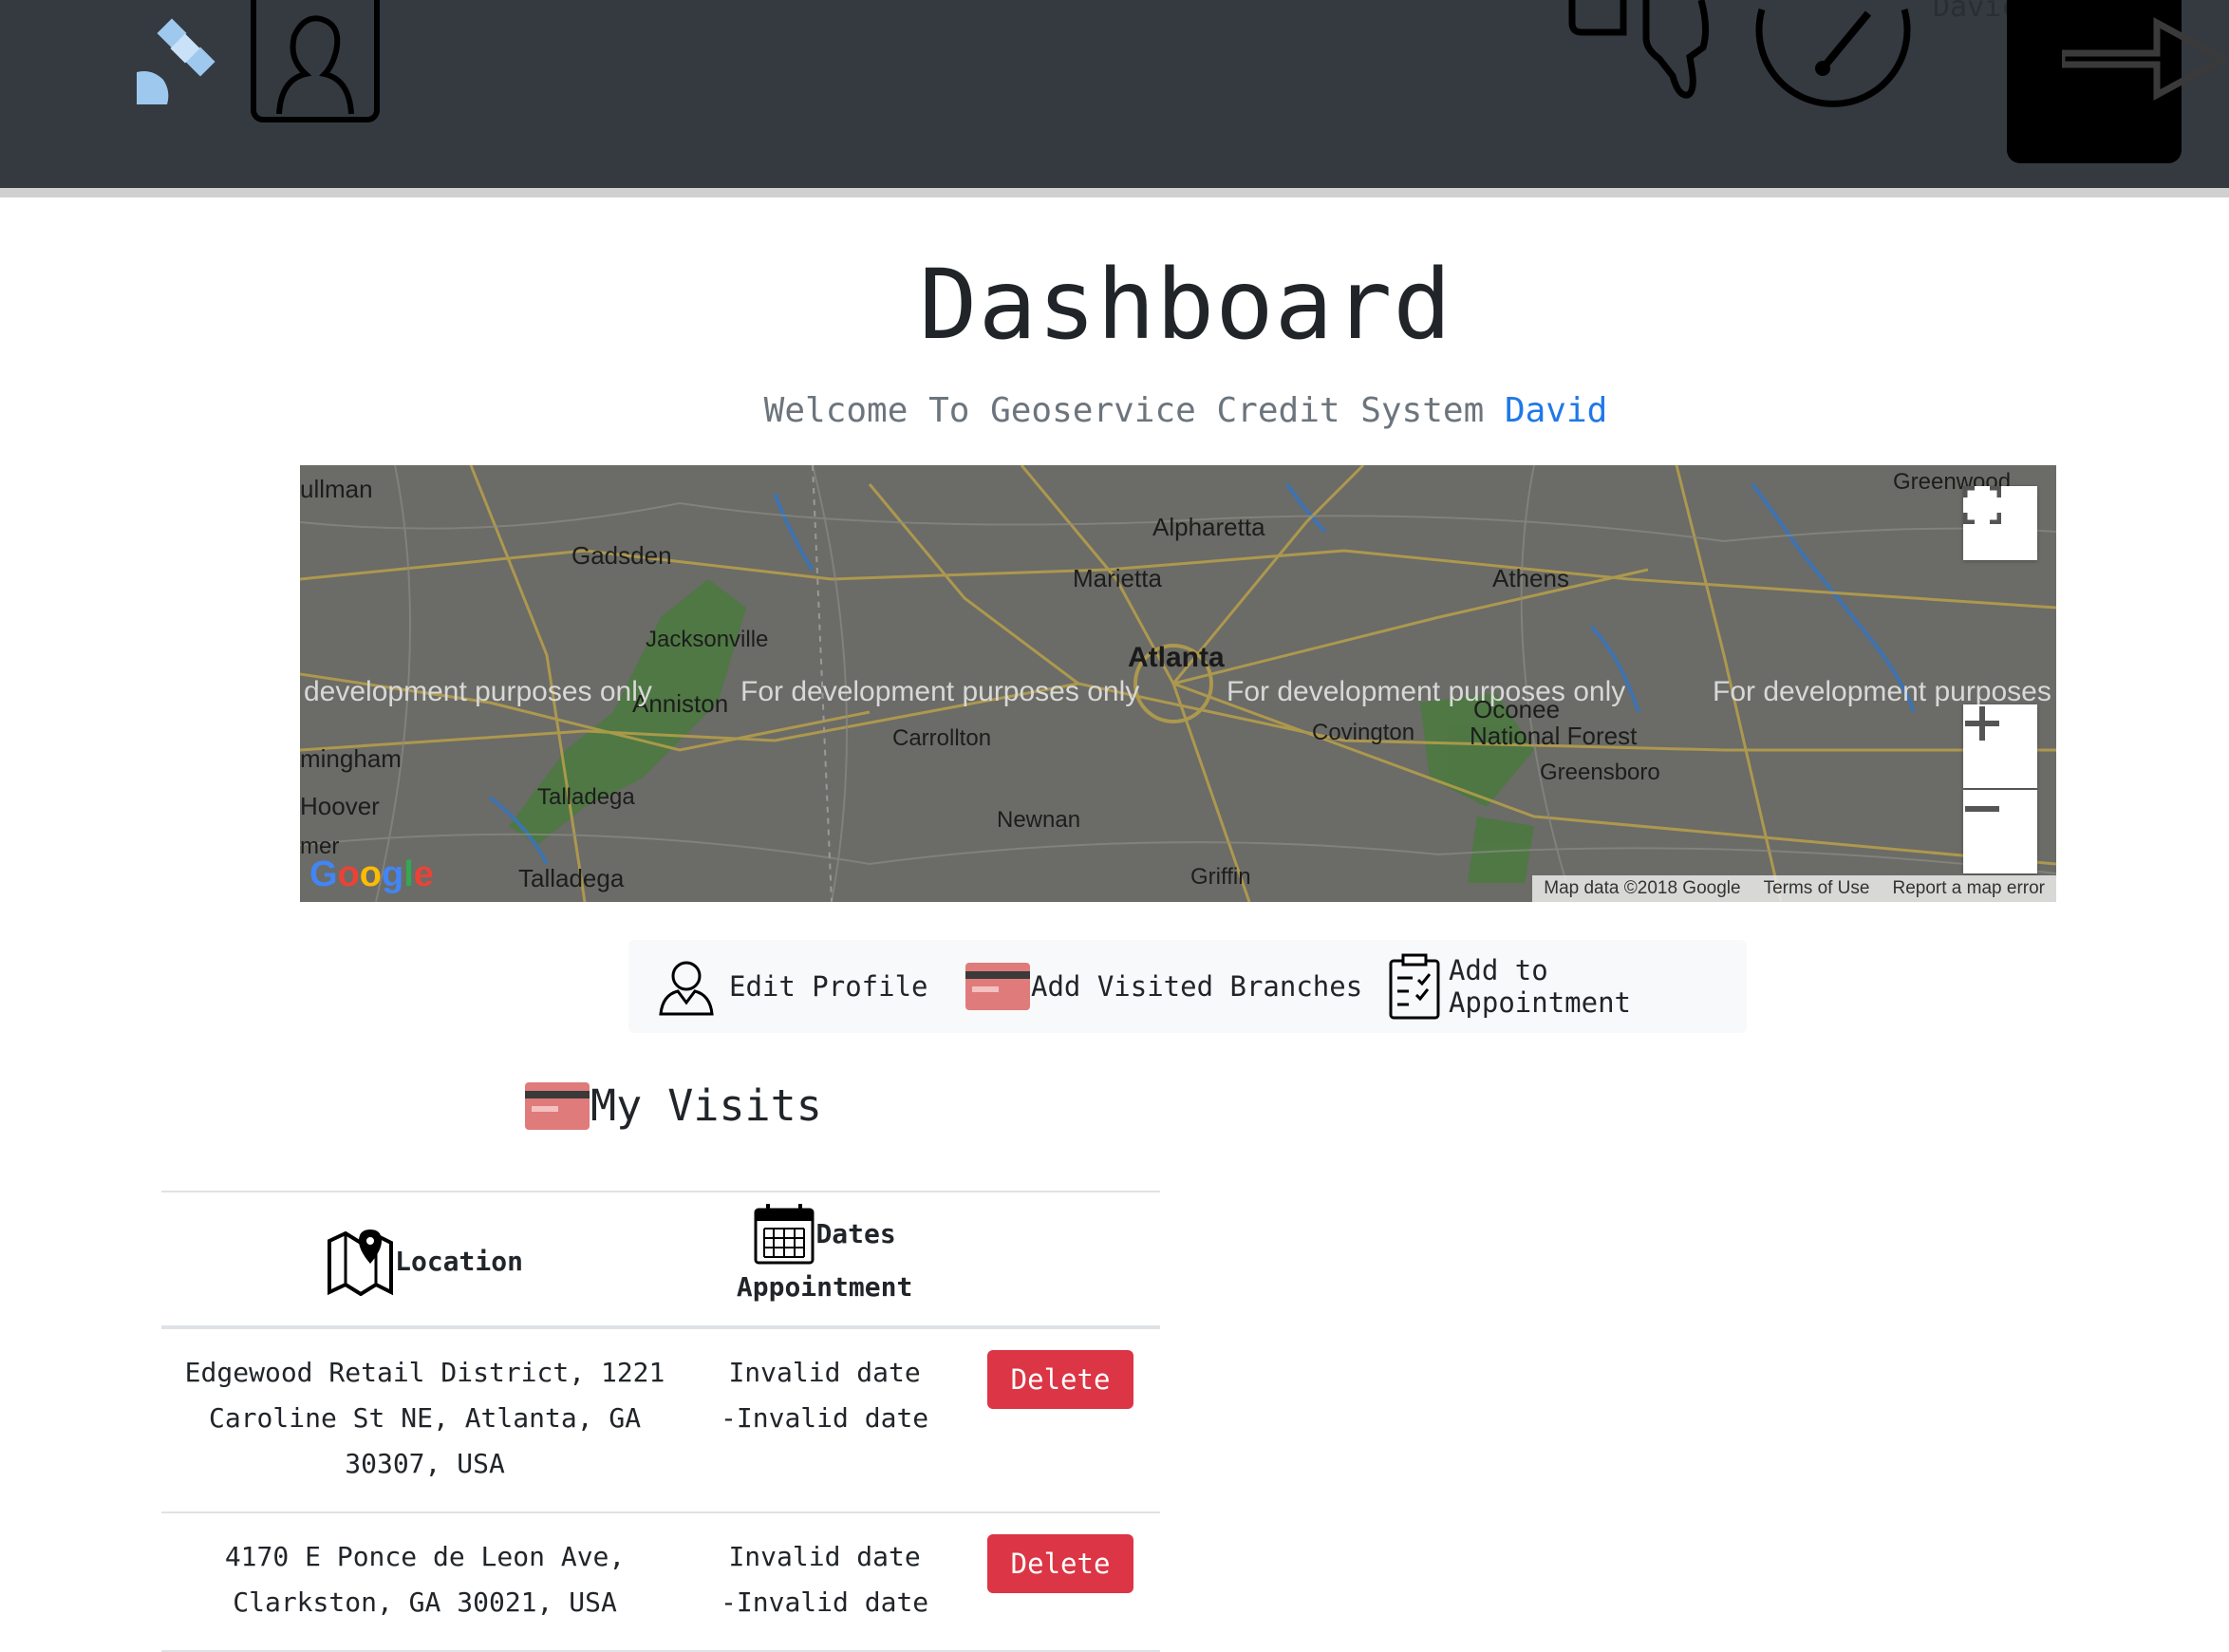  I want to click on map-label-newnan: Newnan, so click(1039, 820).